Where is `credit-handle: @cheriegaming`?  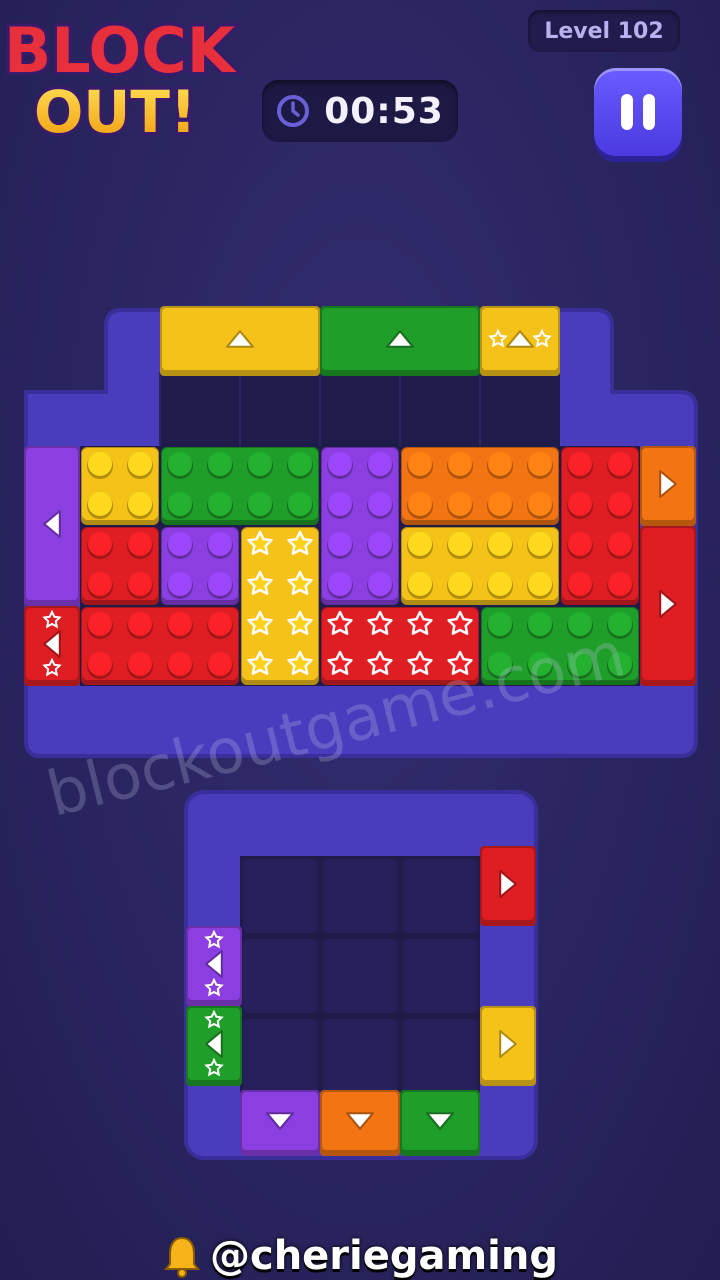
credit-handle: @cheriegaming is located at coordinates (383, 1256).